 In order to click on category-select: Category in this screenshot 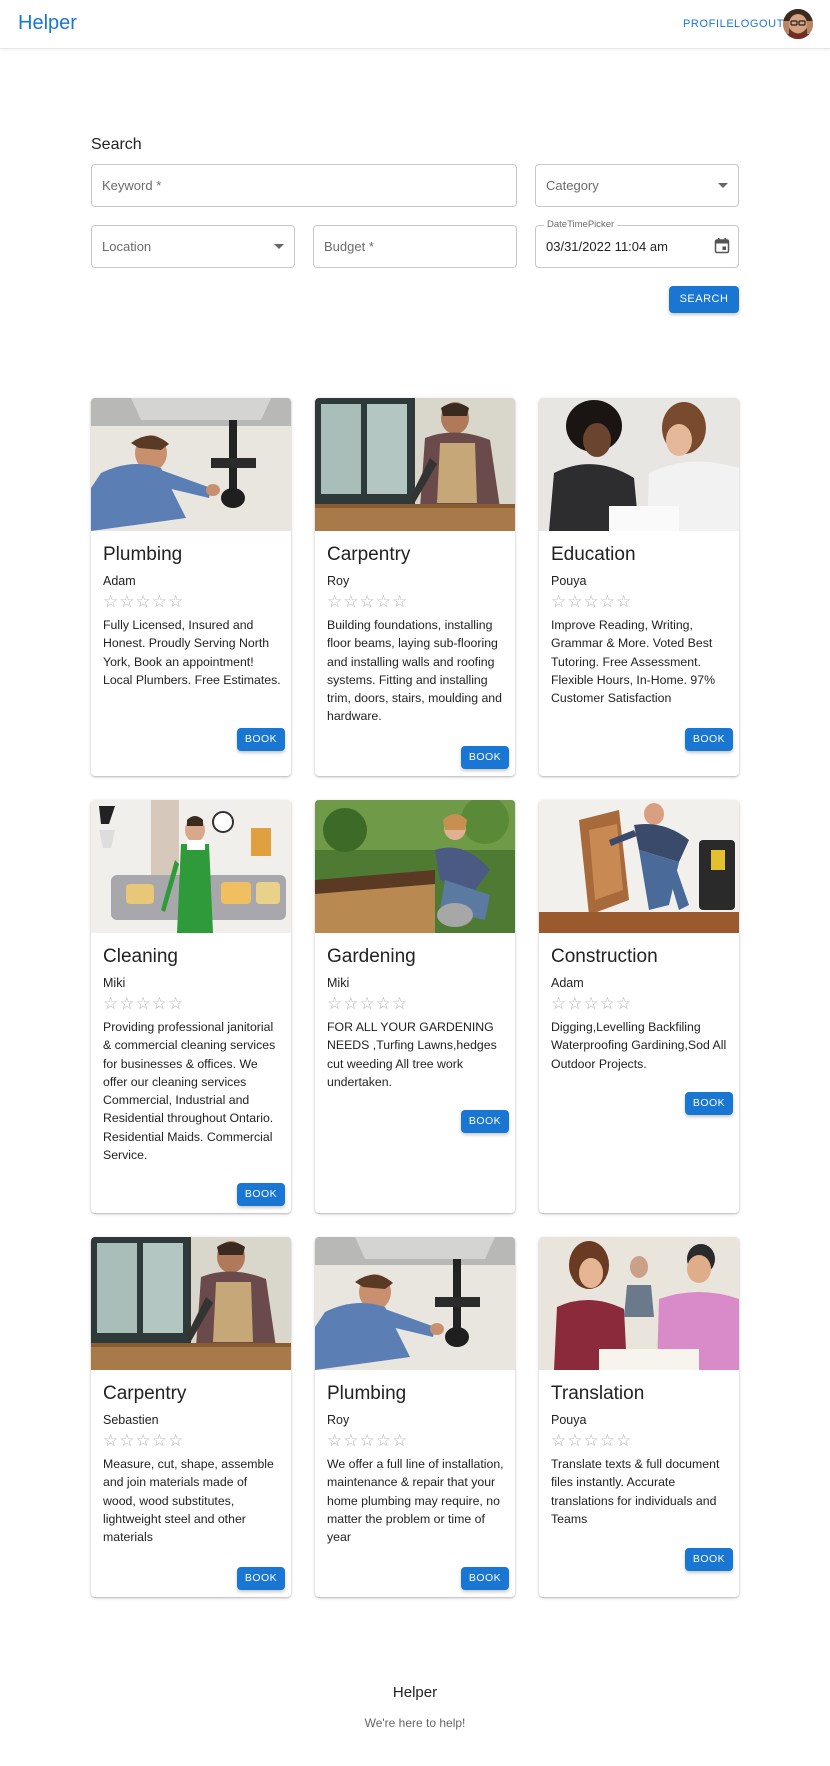, I will do `click(637, 185)`.